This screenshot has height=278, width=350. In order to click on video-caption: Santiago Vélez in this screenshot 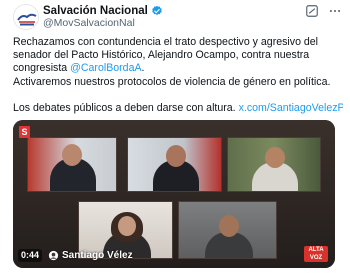, I will do `click(90, 255)`.